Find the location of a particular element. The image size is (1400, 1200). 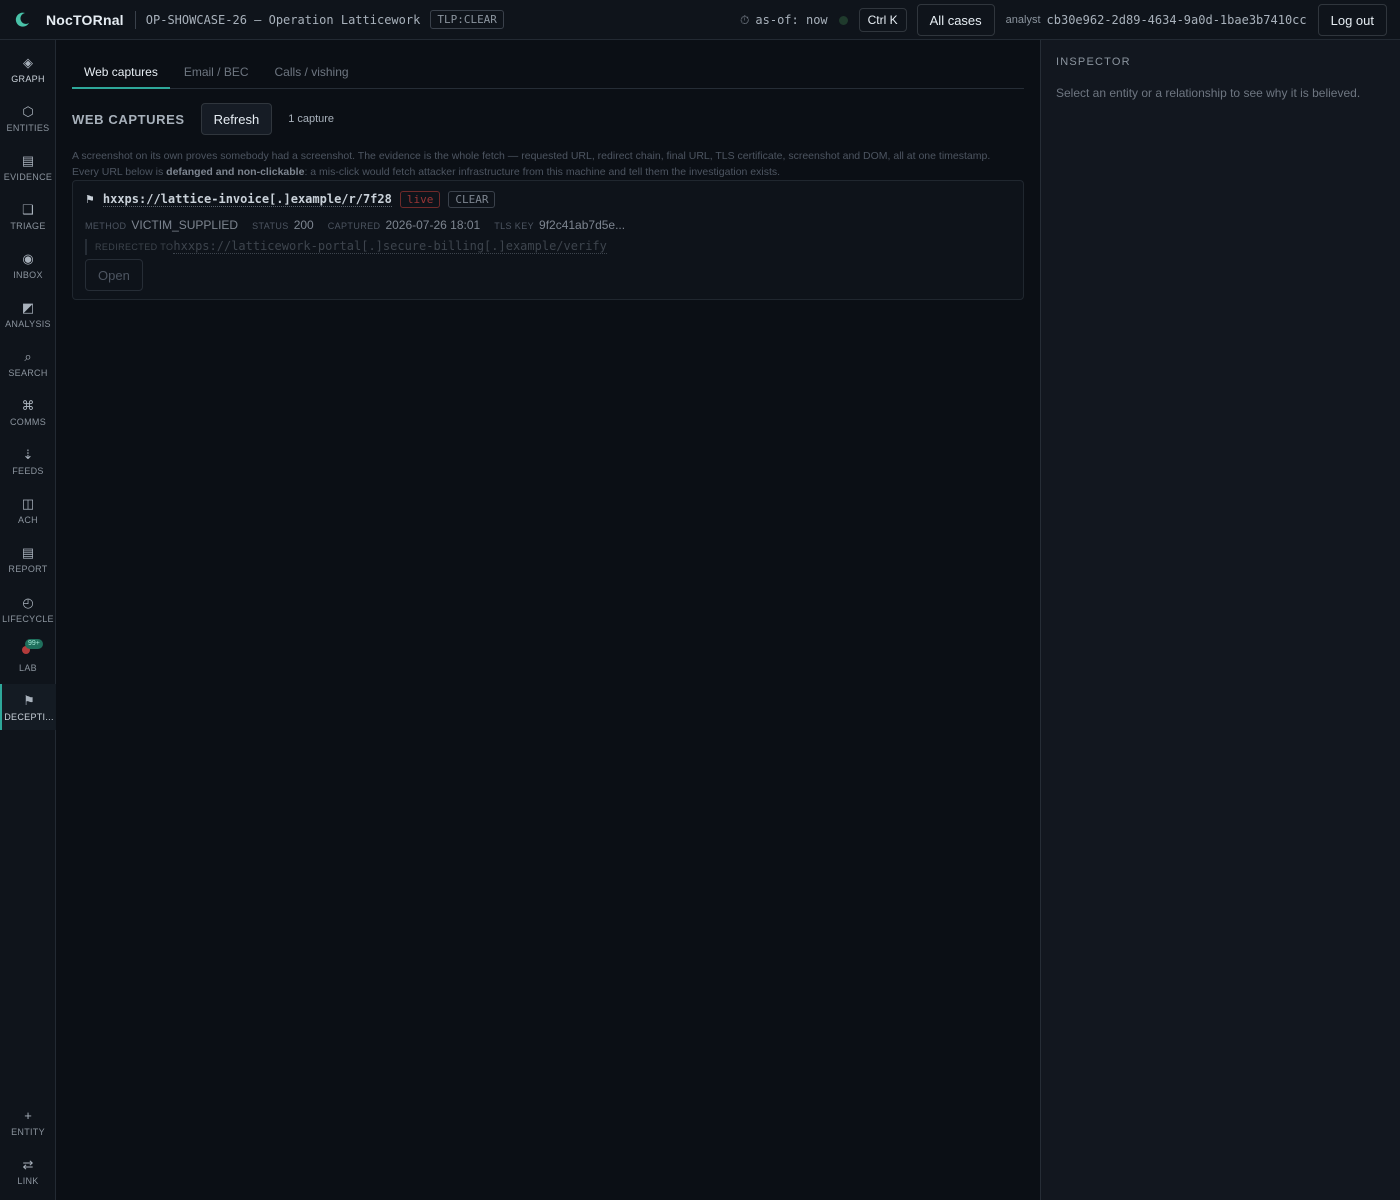

tab-email-bec: Email / BEC is located at coordinates (216, 72).